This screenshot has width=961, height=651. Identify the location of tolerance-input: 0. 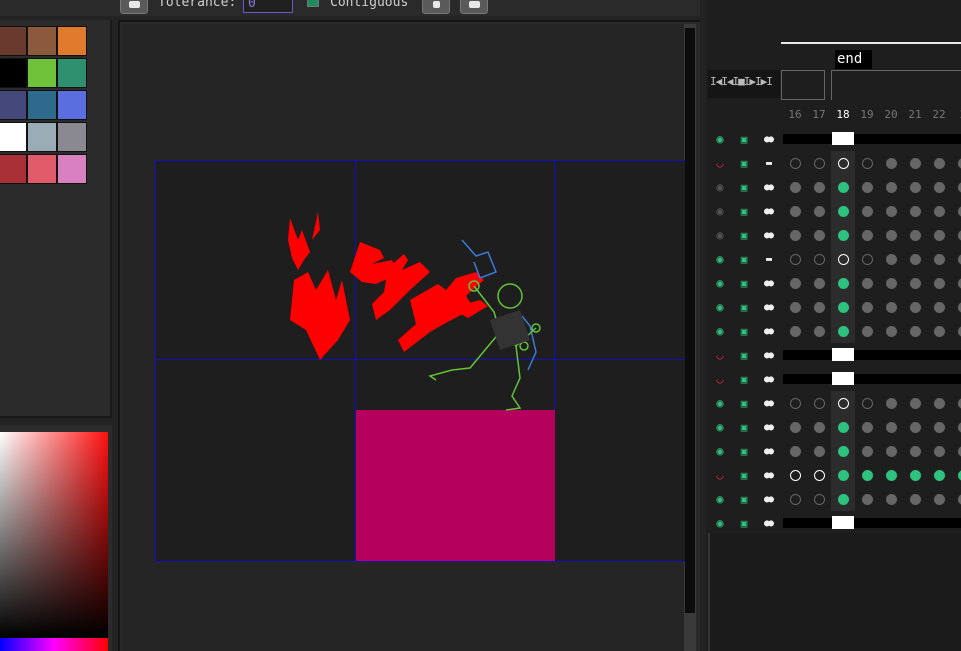
(268, 6).